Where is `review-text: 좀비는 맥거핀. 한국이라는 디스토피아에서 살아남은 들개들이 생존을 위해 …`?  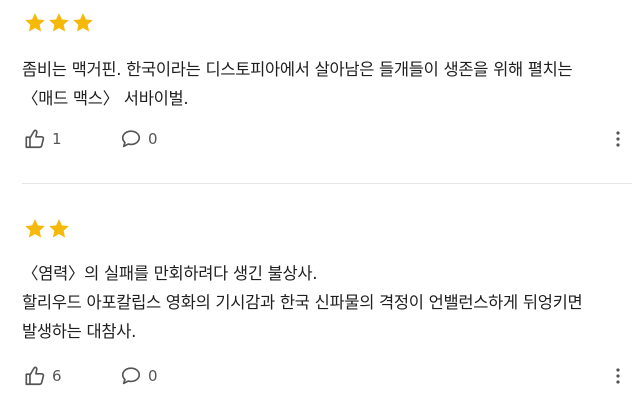
review-text: 좀비는 맥거핀. 한국이라는 디스토피아에서 살아남은 들개들이 생존을 위해 … is located at coordinates (297, 84).